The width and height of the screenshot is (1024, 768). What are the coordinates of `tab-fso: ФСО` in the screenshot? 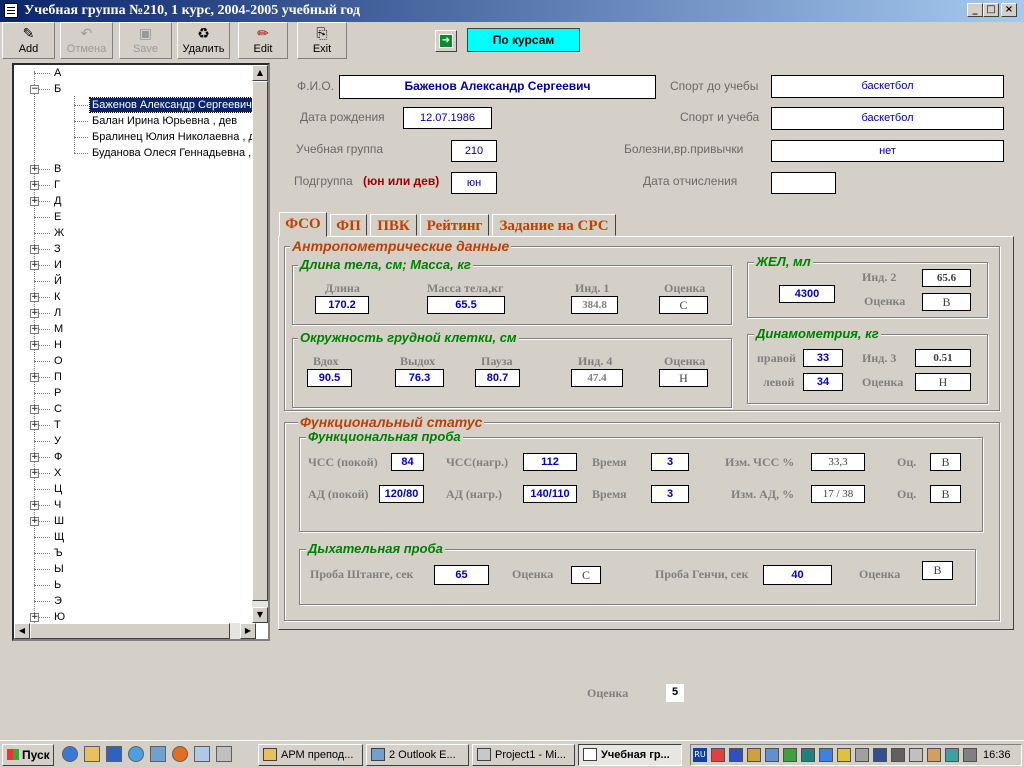 It's located at (303, 224).